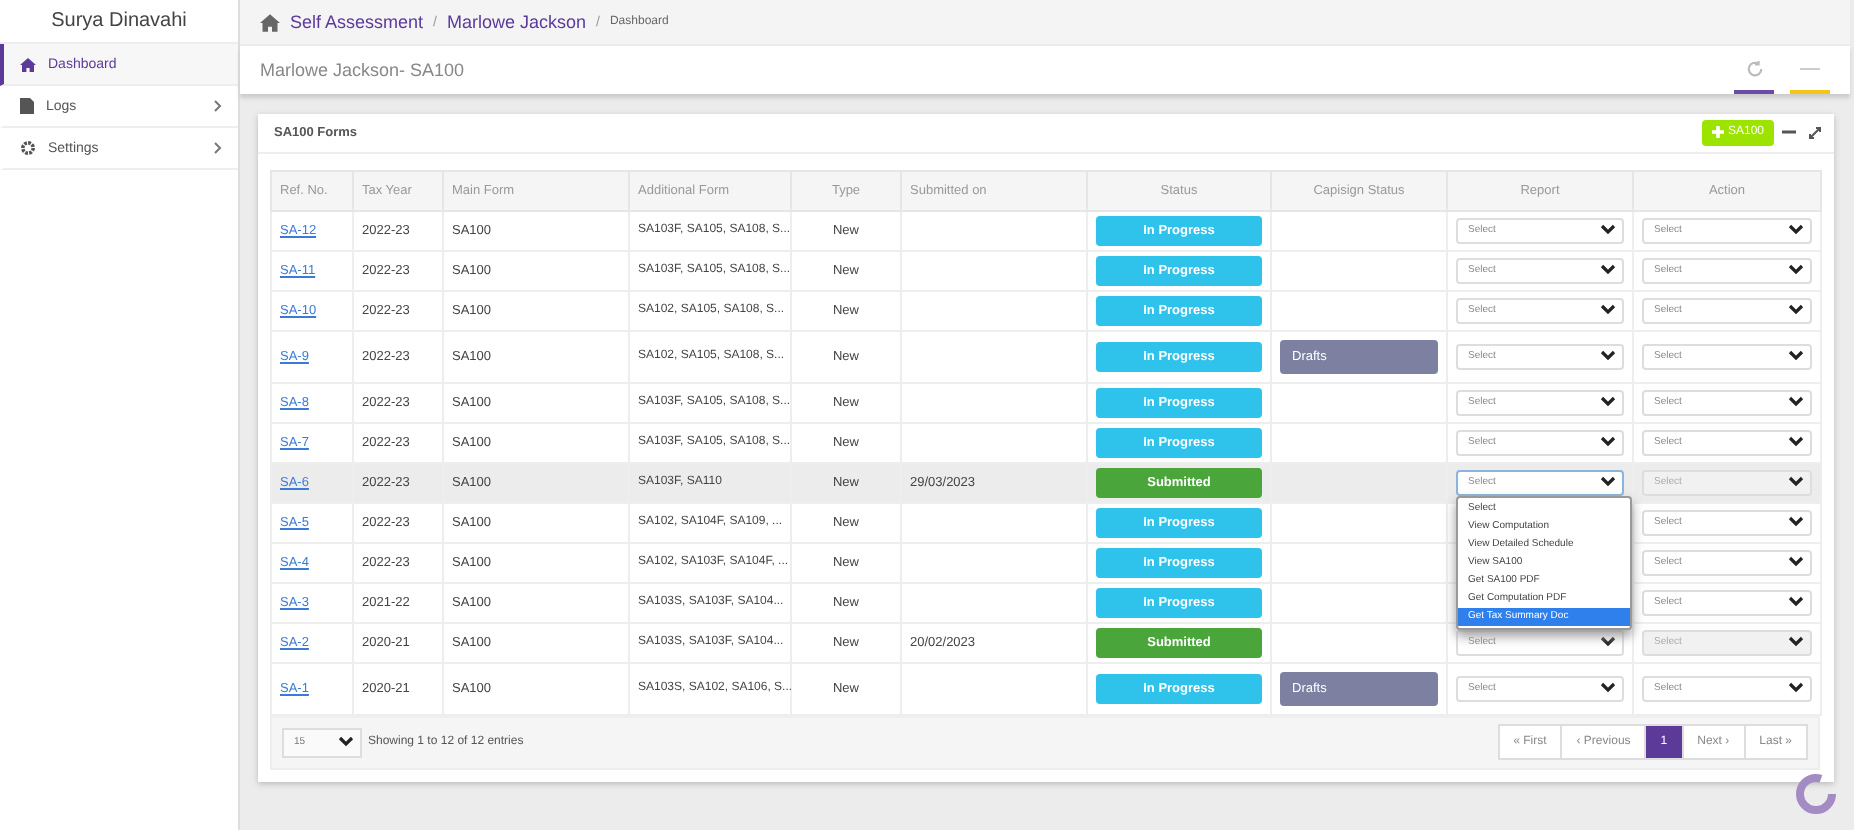 The height and width of the screenshot is (830, 1854). I want to click on fullscreen-icon, so click(1815, 132).